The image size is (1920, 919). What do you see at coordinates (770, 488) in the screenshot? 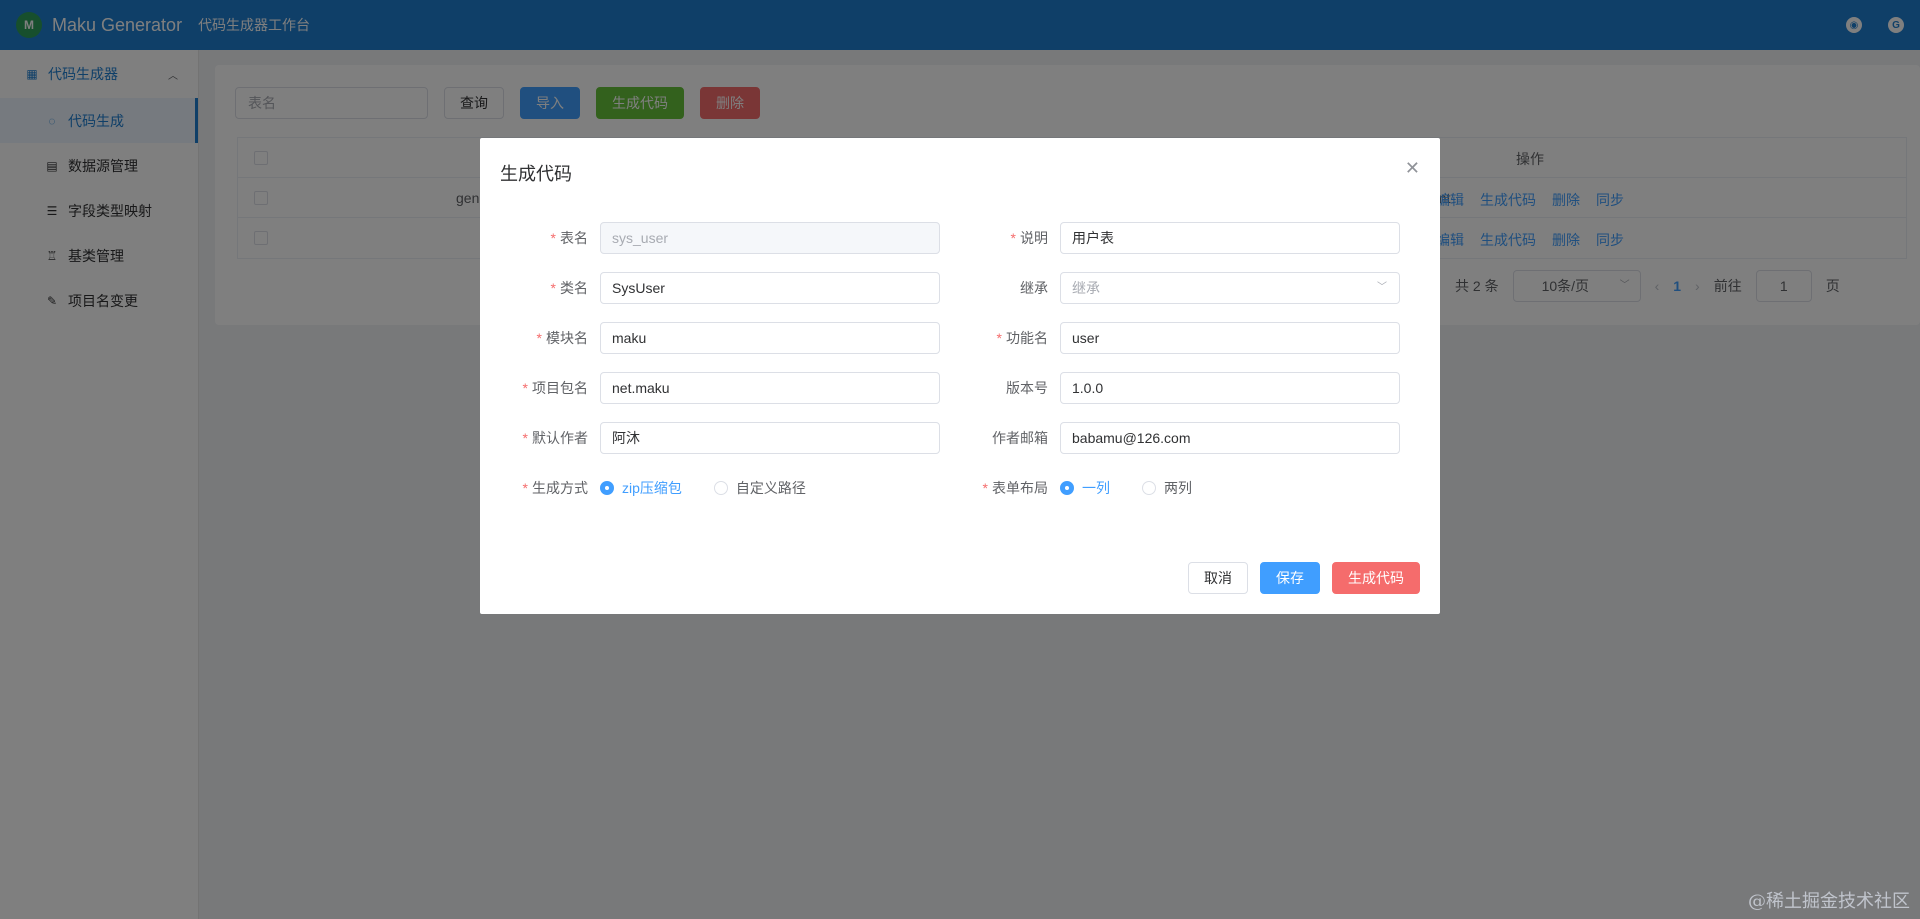
I see `radio-label: 自定义路径` at bounding box center [770, 488].